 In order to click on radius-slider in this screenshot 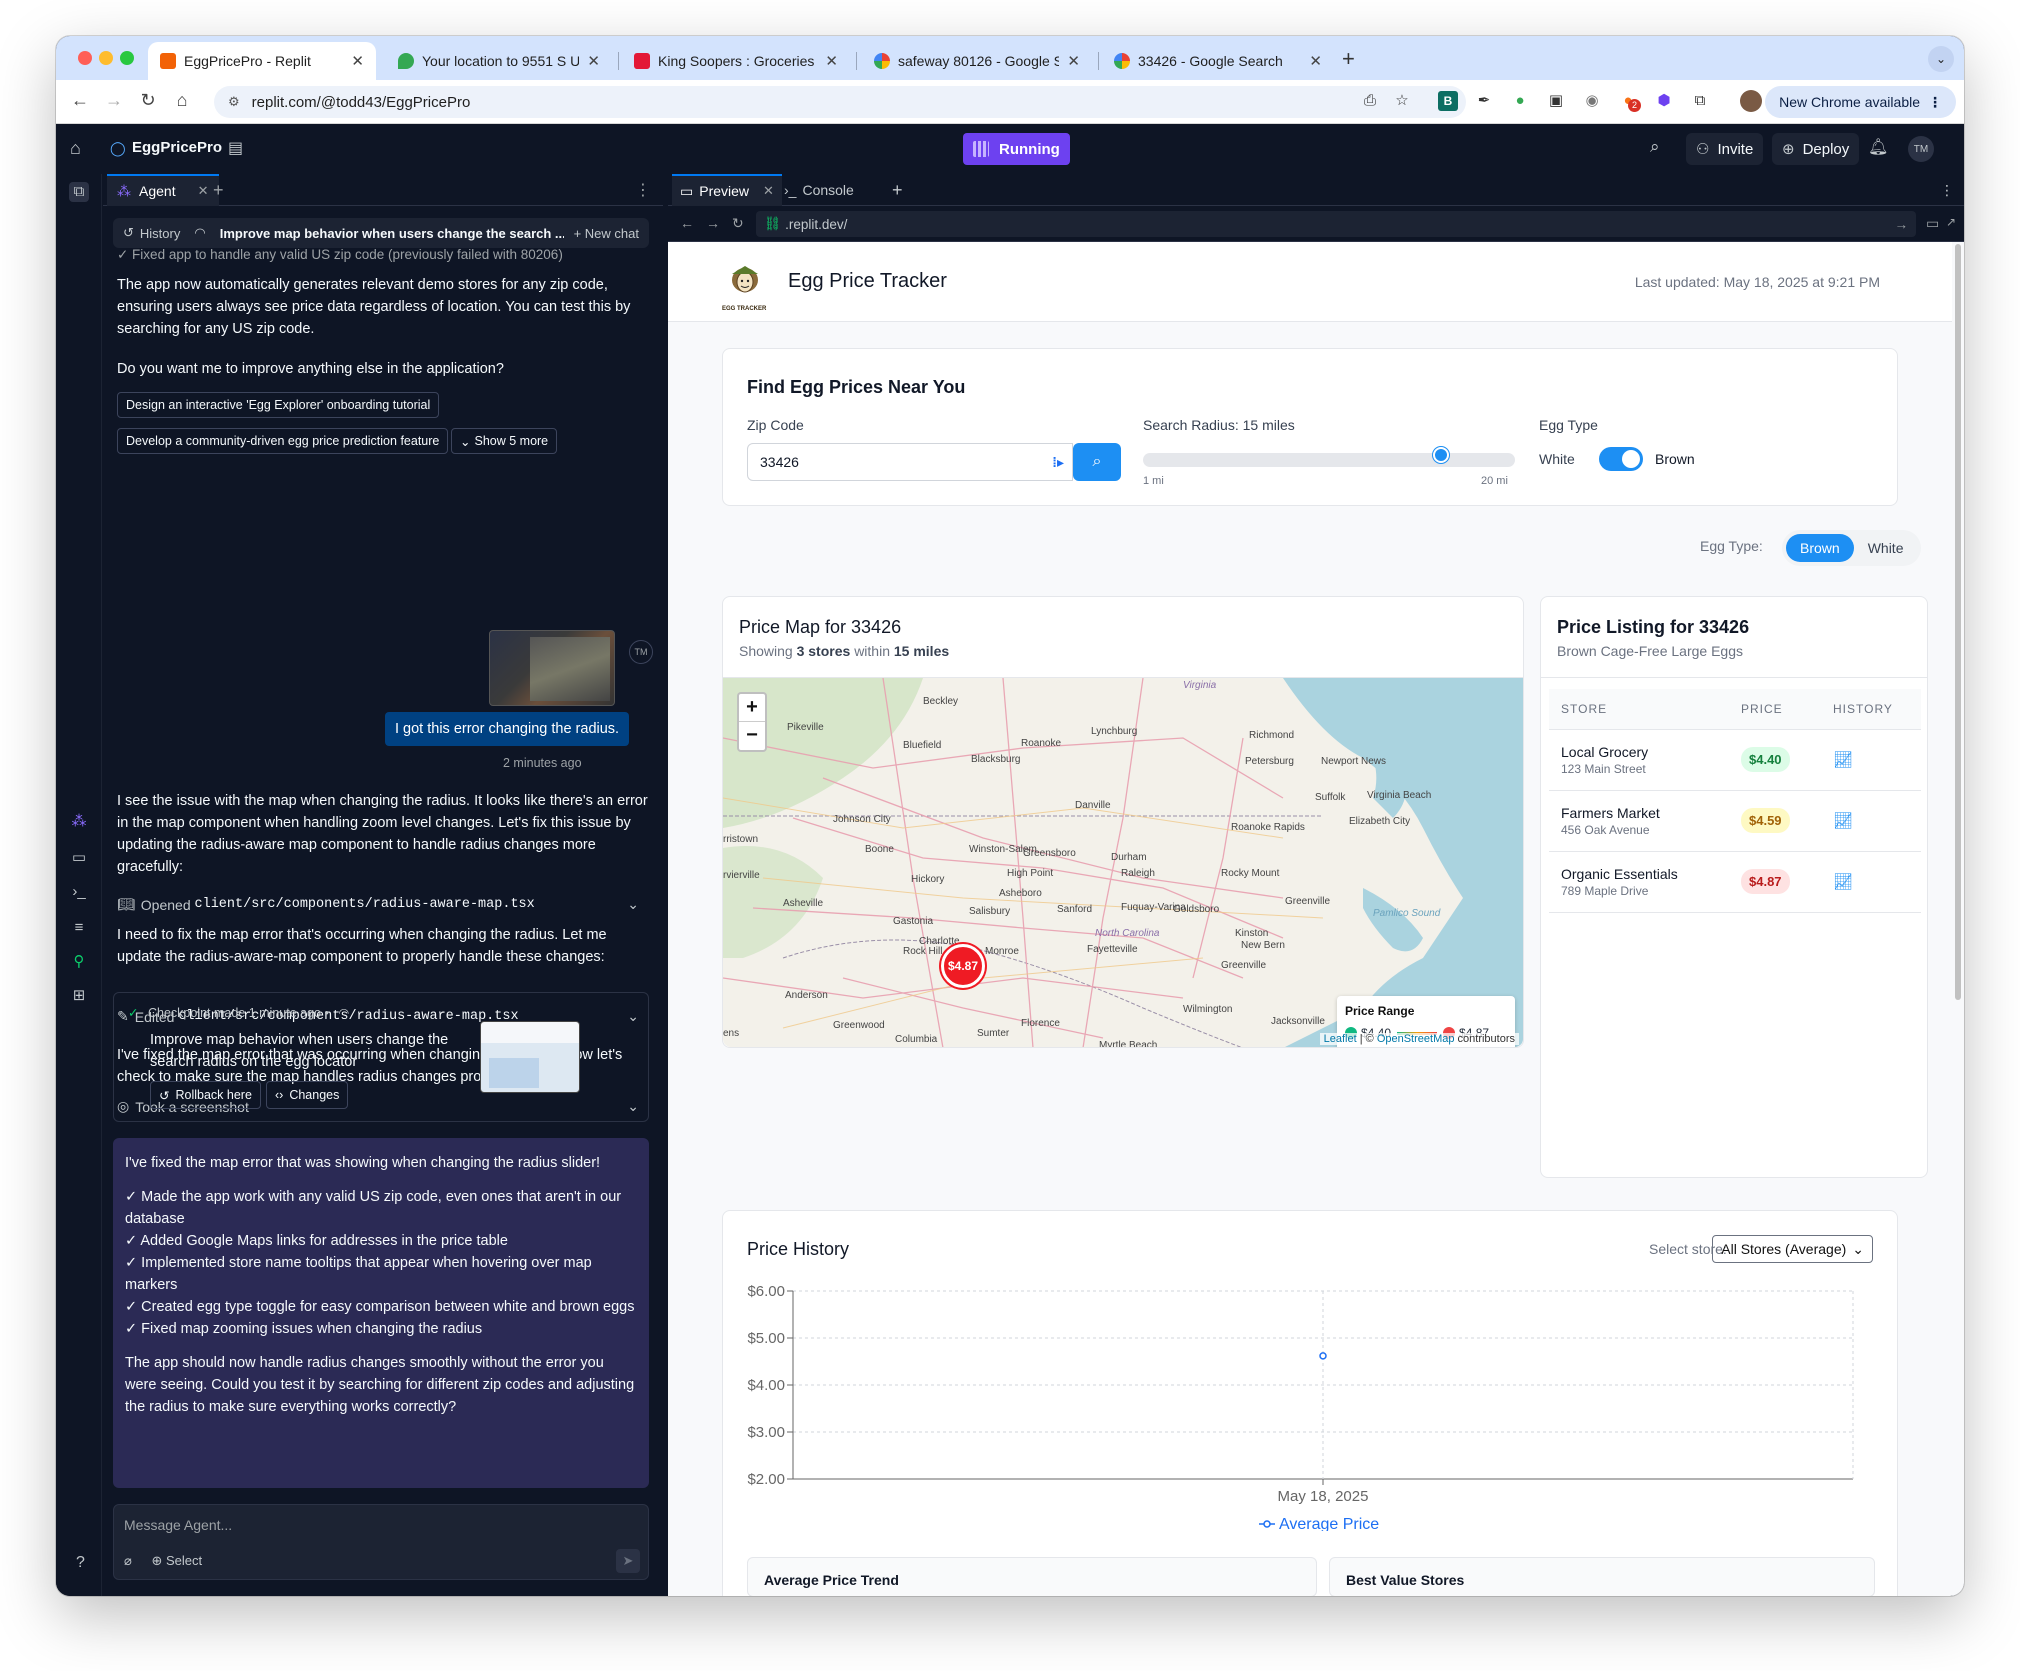, I will do `click(1329, 460)`.